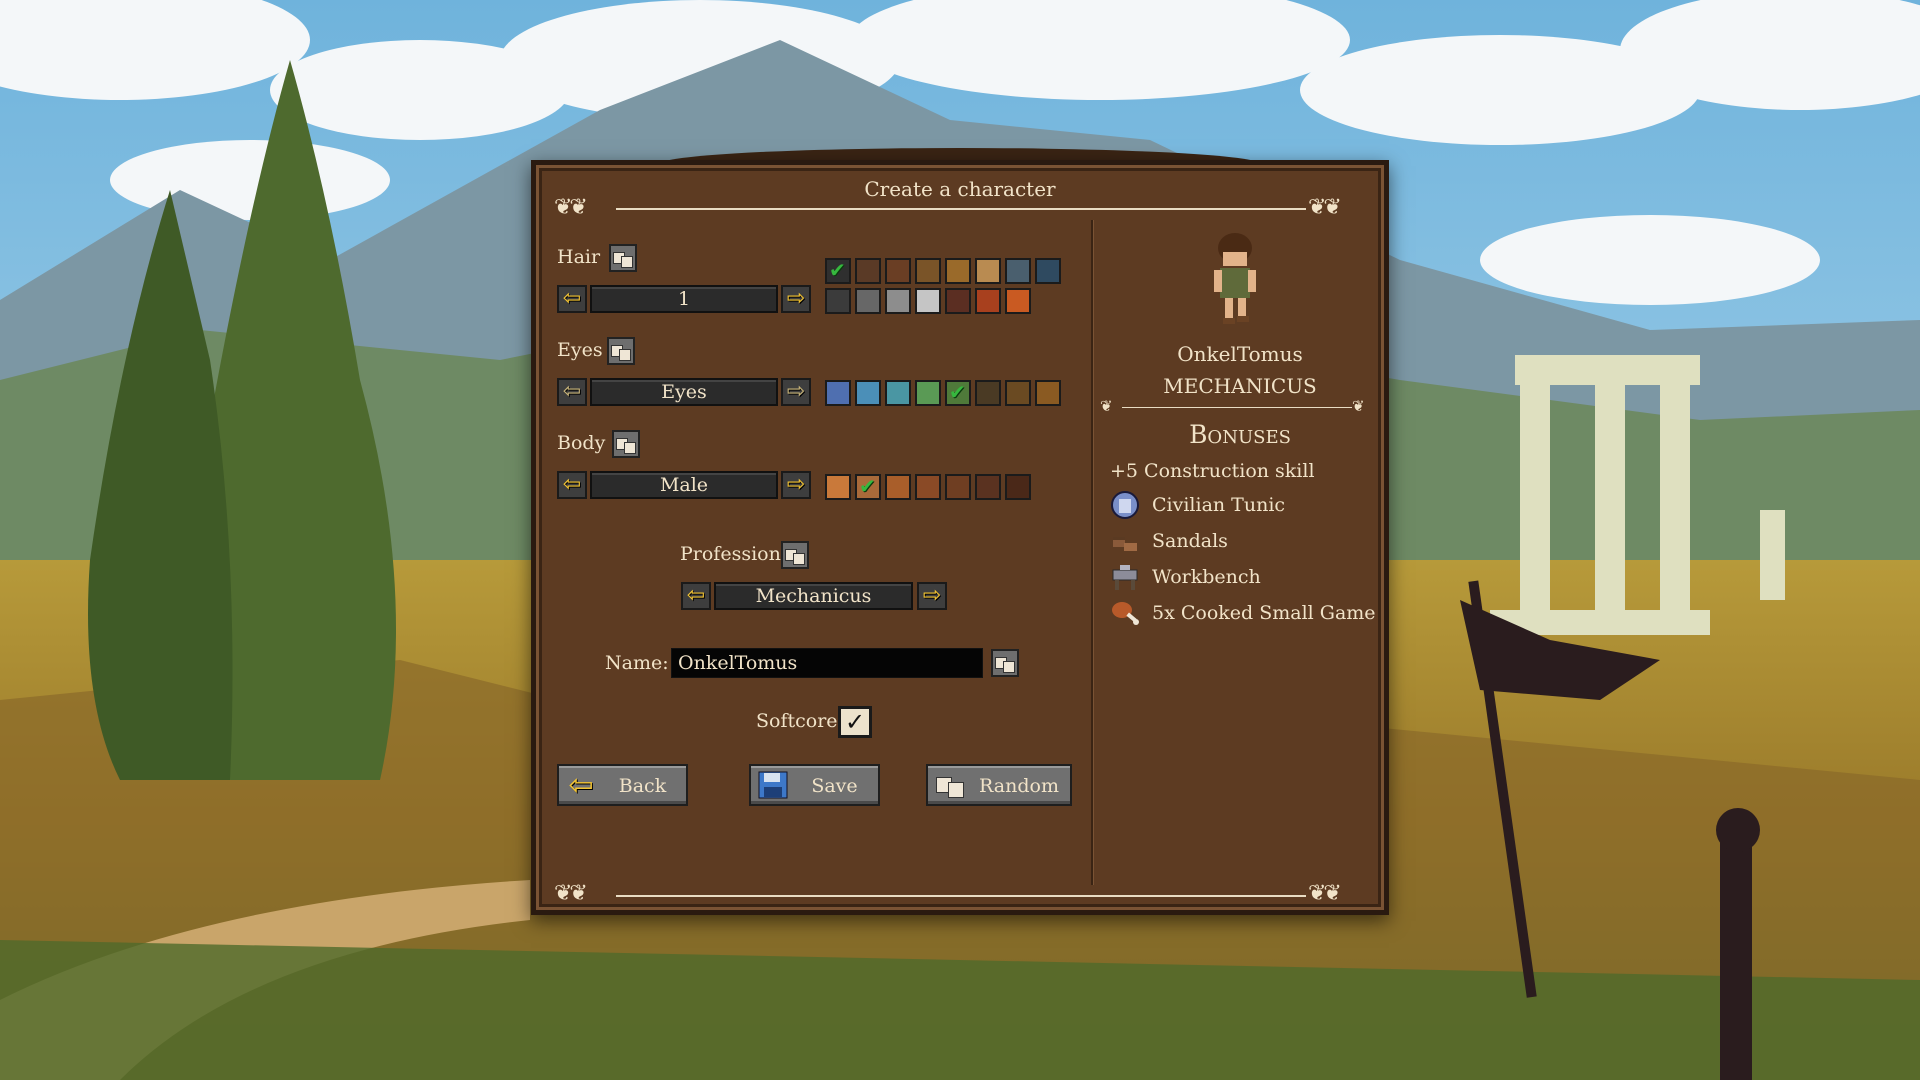  What do you see at coordinates (684, 485) in the screenshot?
I see `body-field: Male` at bounding box center [684, 485].